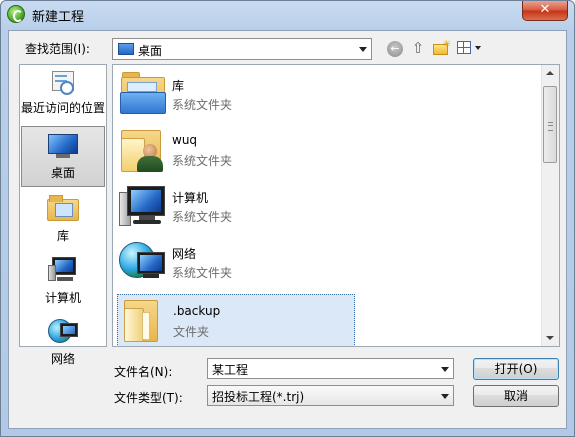 The image size is (575, 437). Describe the element at coordinates (184, 254) in the screenshot. I see `file-name: 网络` at that location.